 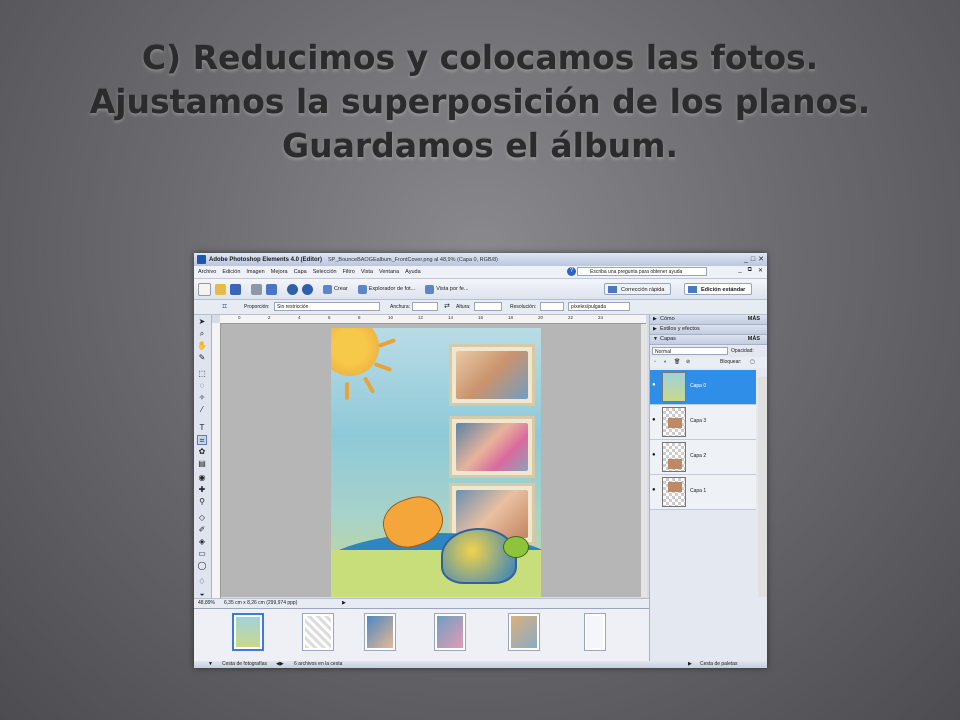 I want to click on minimize-button: _, so click(x=746, y=259).